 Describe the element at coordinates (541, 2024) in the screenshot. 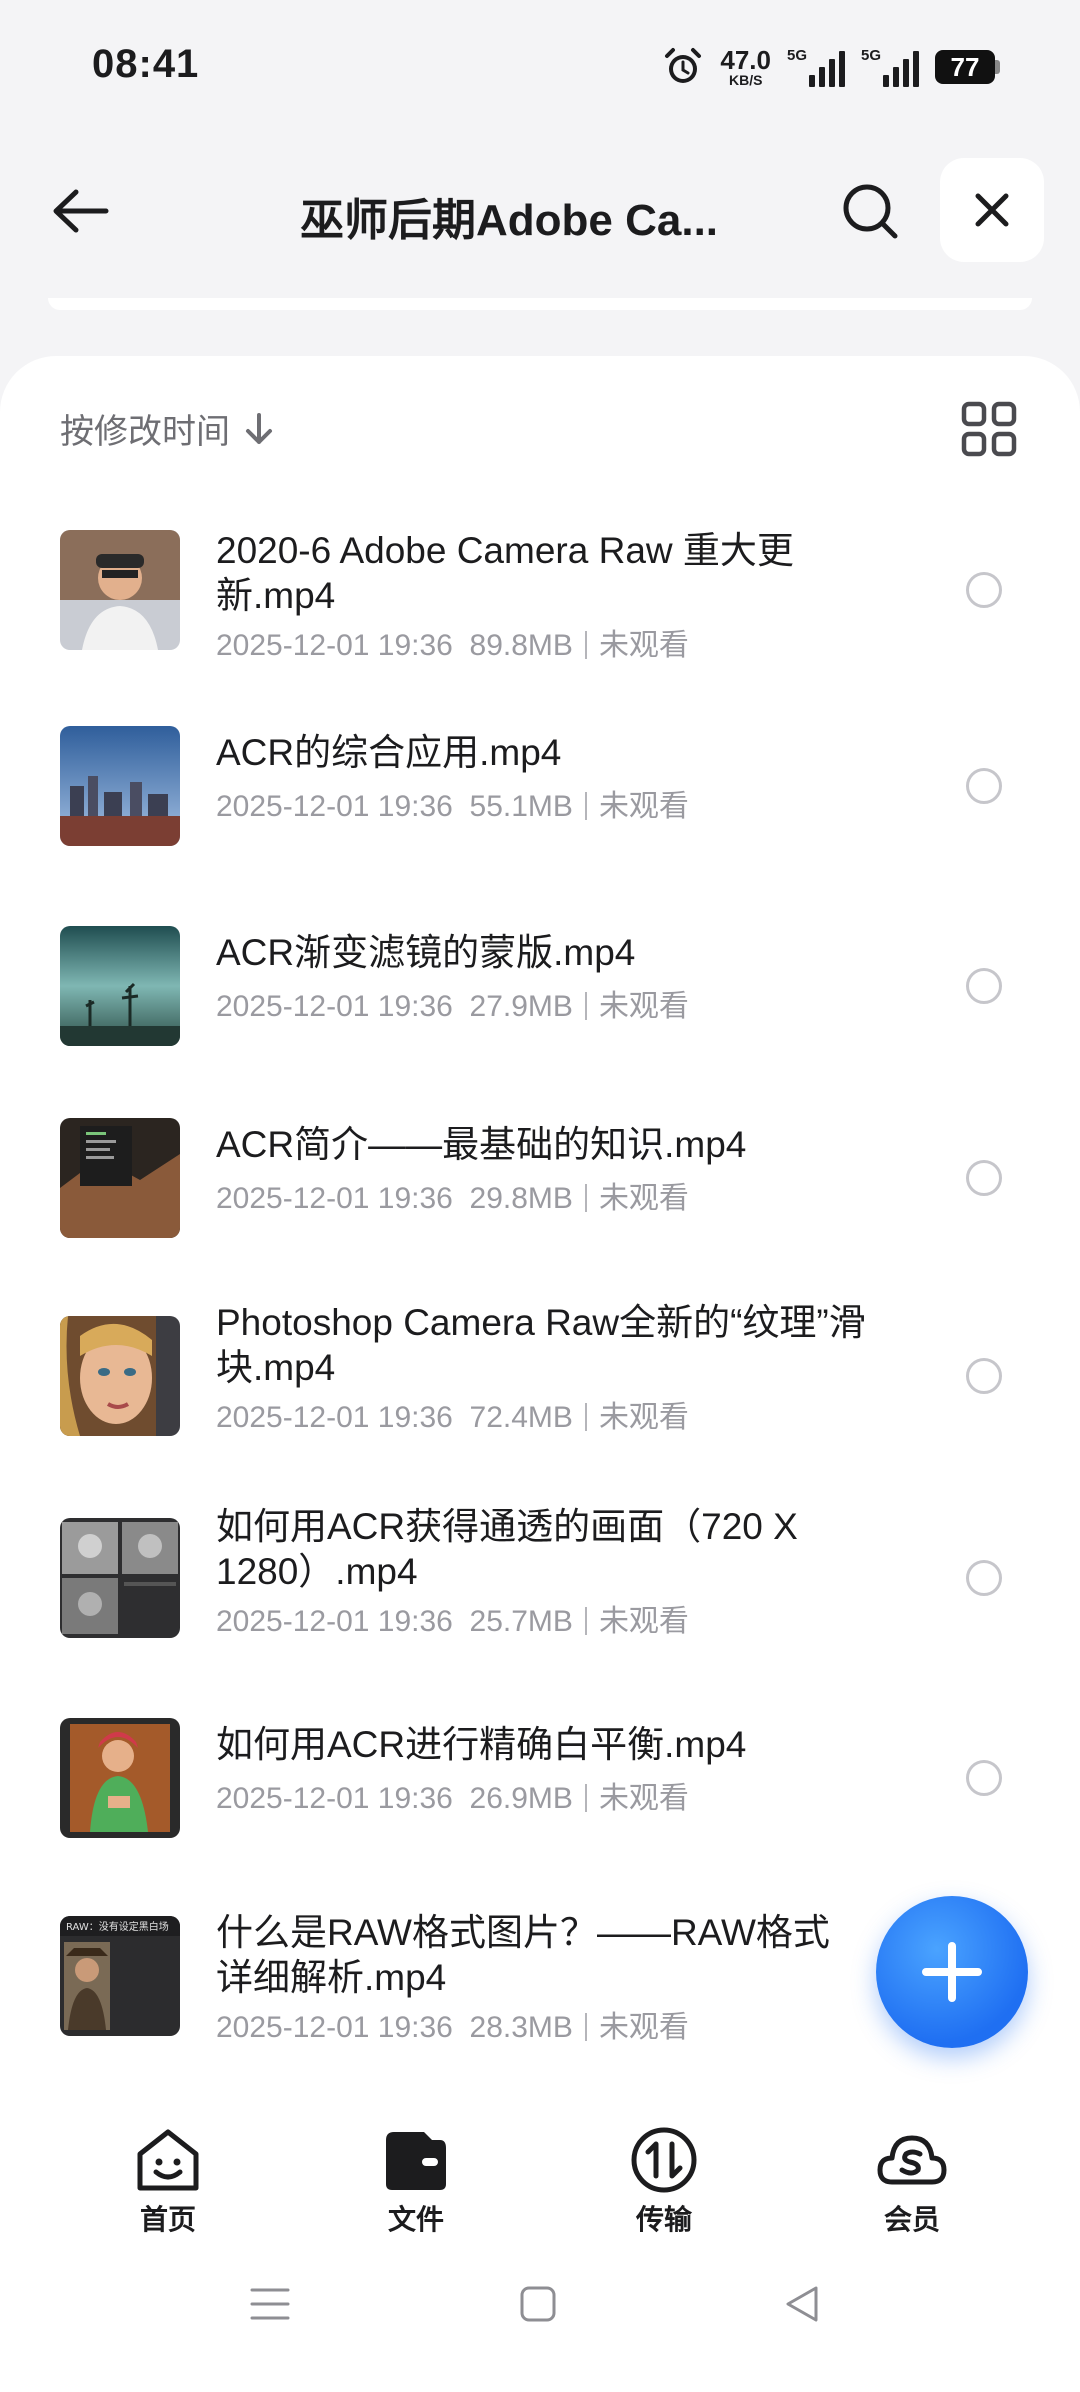

I see `file-meta: 2025-12-01 19:36 28.3MB 未观看` at that location.